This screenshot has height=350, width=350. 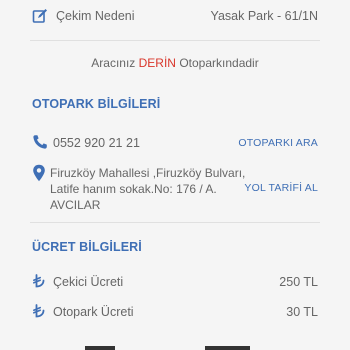 I want to click on fee-value: 250 TL, so click(x=298, y=282).